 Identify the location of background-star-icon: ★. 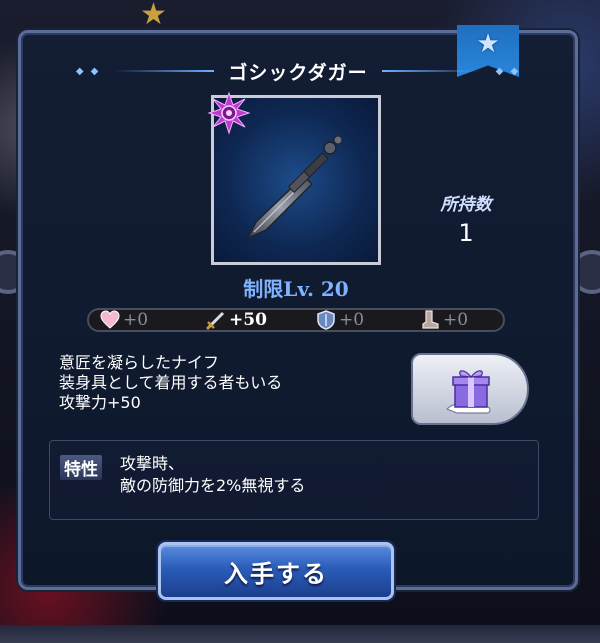
(153, 16).